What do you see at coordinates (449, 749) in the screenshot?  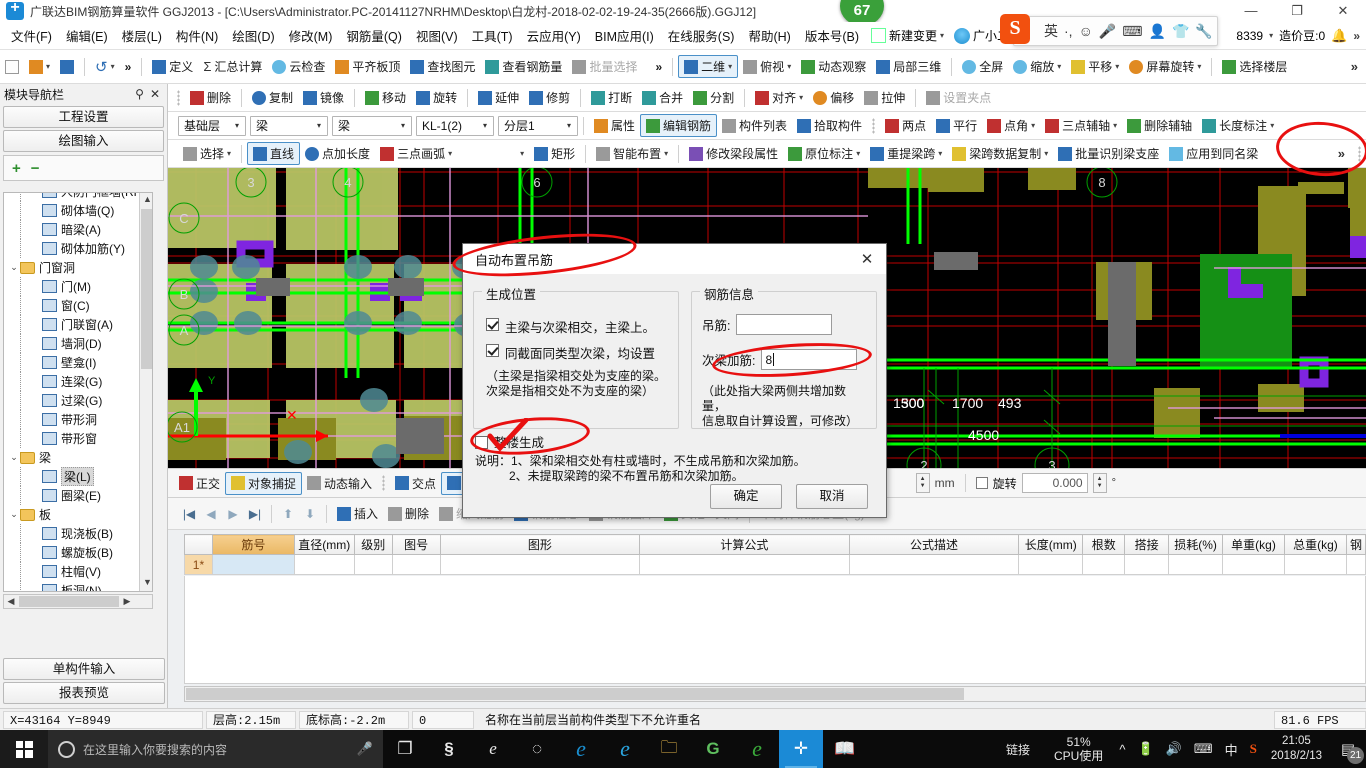 I see `app-s-icon: §` at bounding box center [449, 749].